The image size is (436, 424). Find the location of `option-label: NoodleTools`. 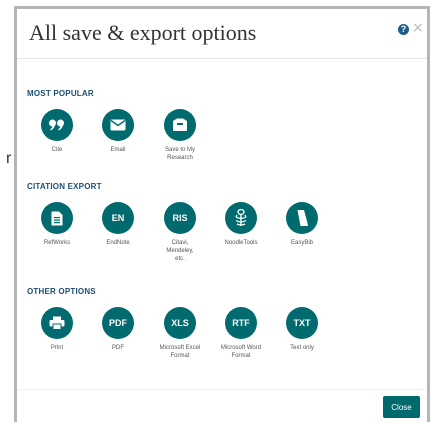

option-label: NoodleTools is located at coordinates (241, 243).